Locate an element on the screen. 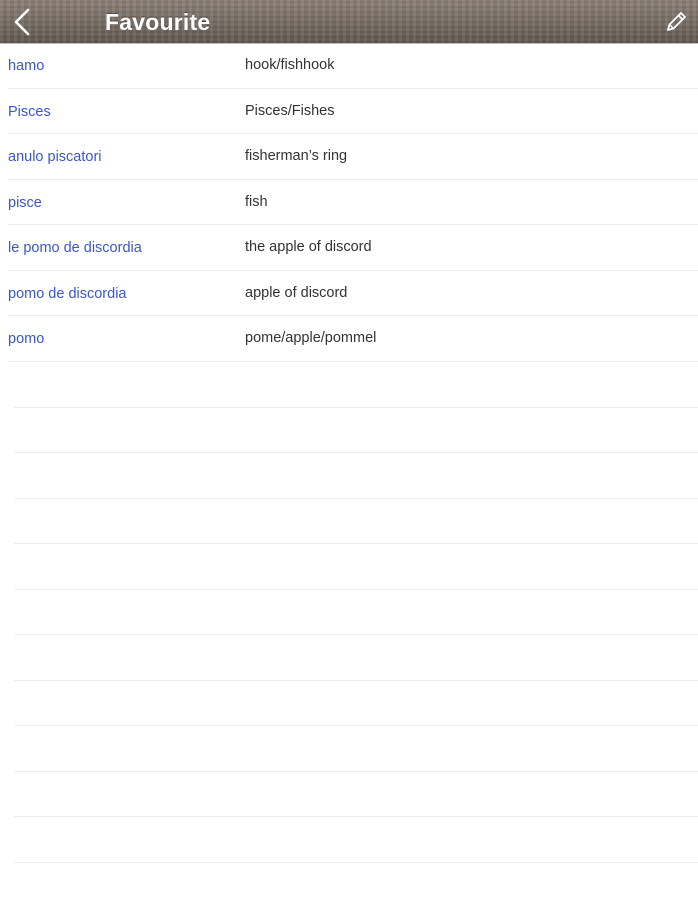  meaning-label: fish is located at coordinates (256, 201).